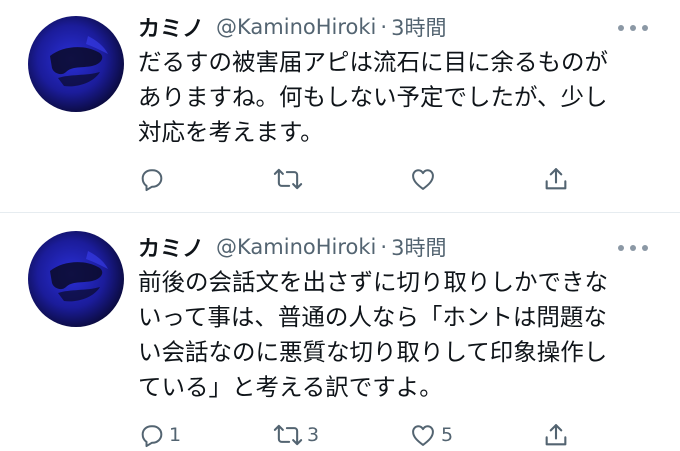 This screenshot has width=680, height=451. Describe the element at coordinates (373, 282) in the screenshot. I see `tweet-text-line: 前後の会話文を出さずに切り取りしかできな` at that location.